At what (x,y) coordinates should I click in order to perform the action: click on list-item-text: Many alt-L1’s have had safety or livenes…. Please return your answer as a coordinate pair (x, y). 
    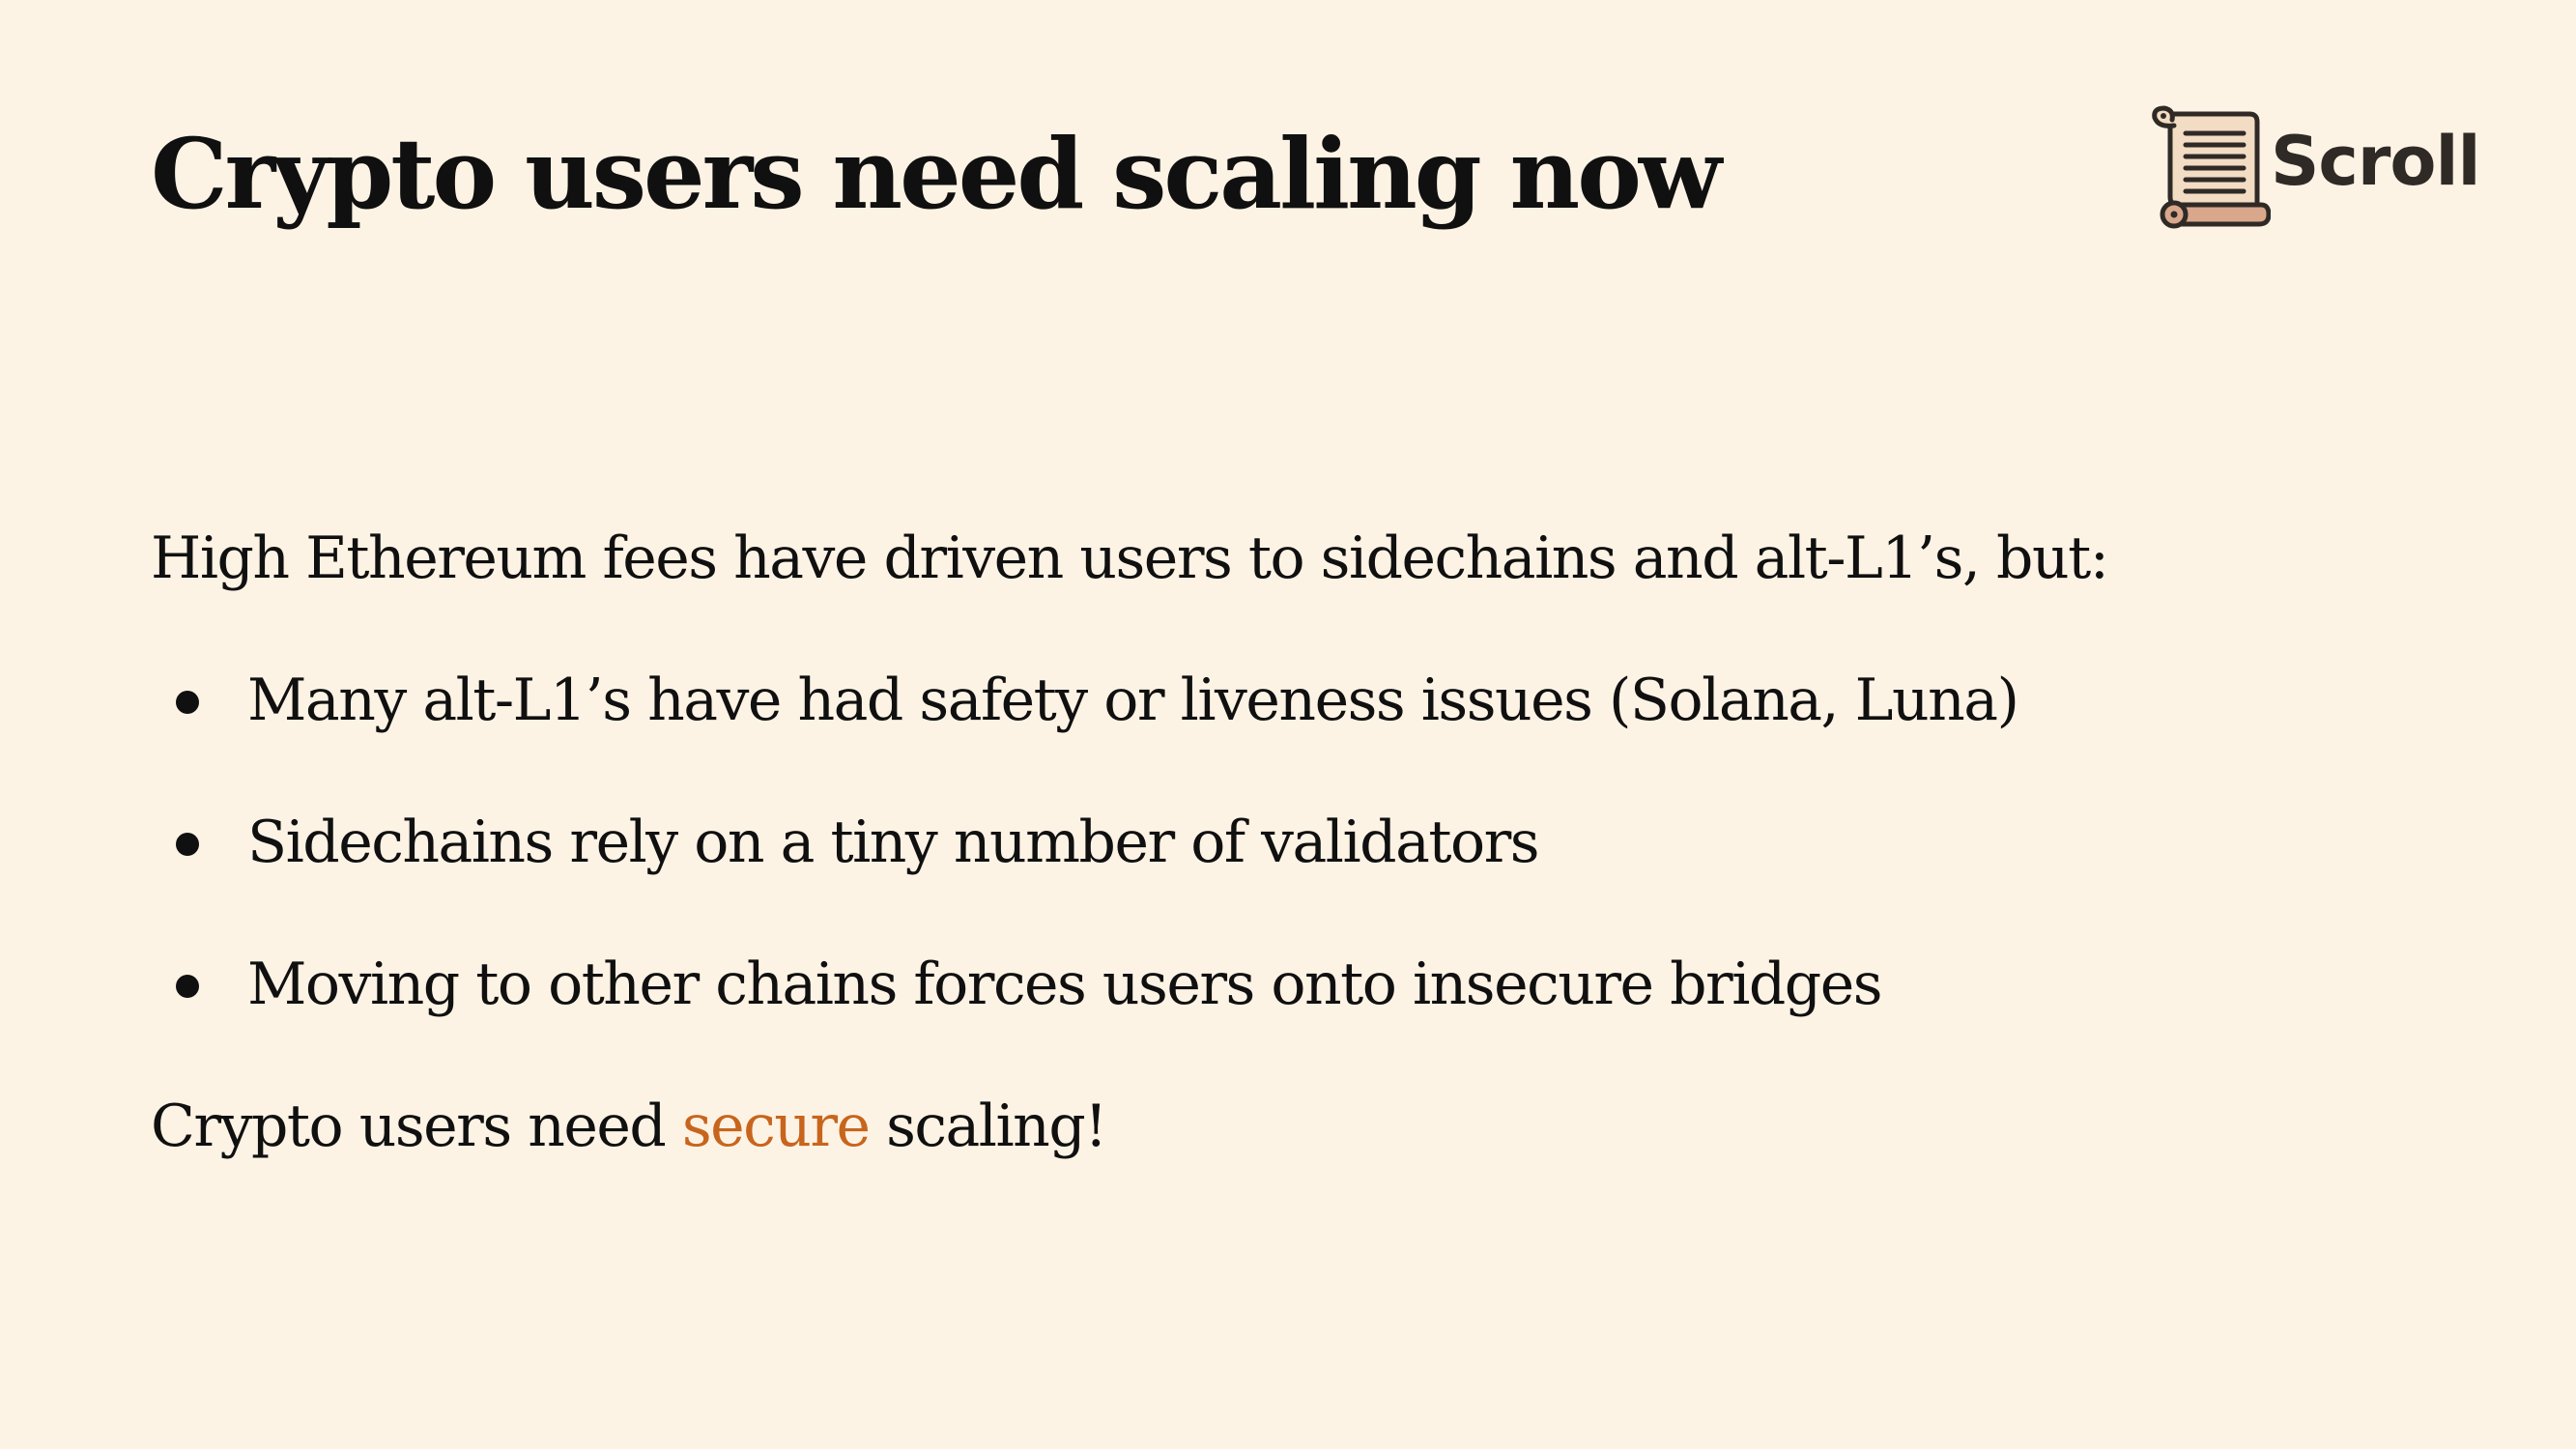
    Looking at the image, I should click on (1133, 700).